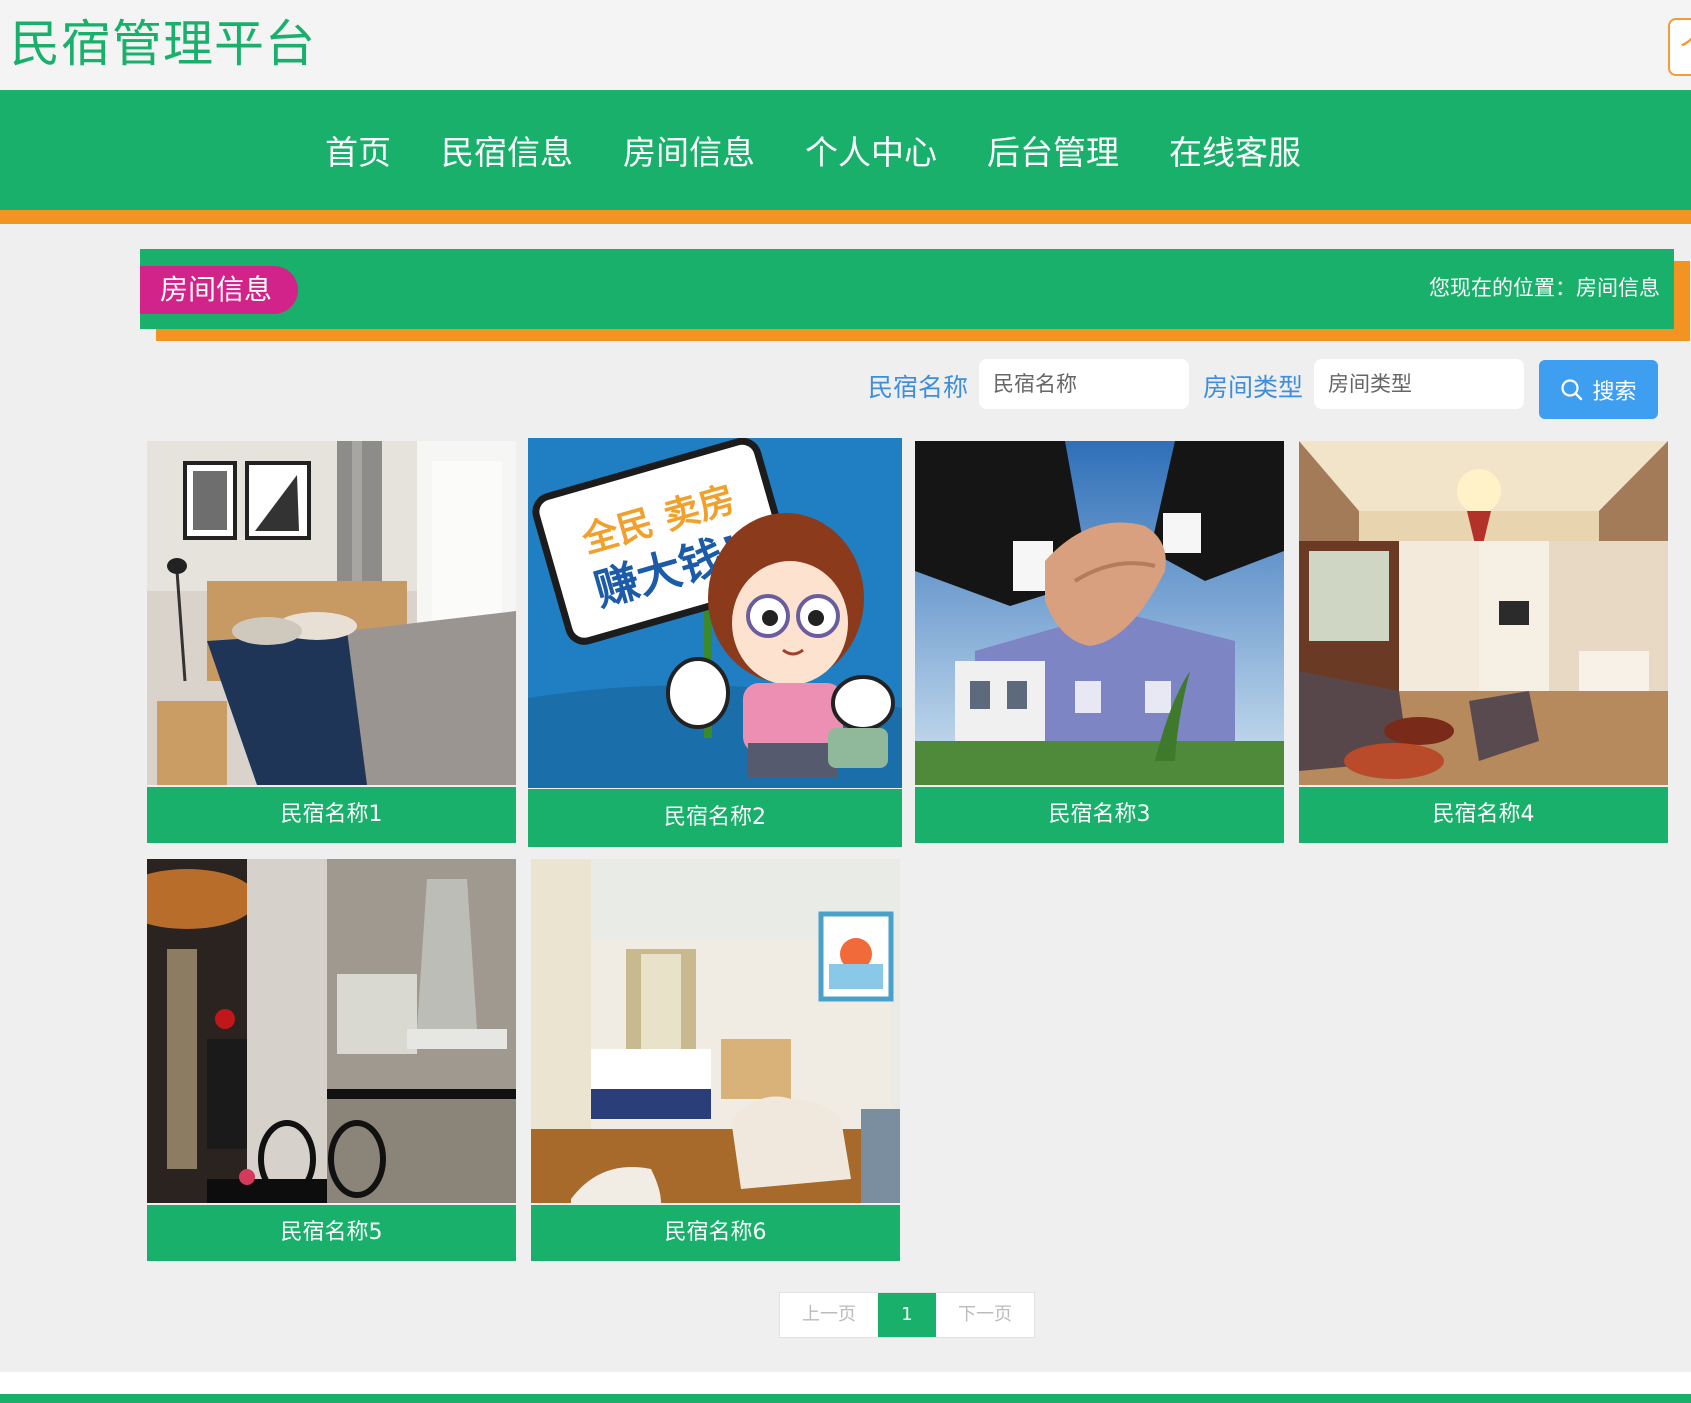 Image resolution: width=1691 pixels, height=1403 pixels. What do you see at coordinates (845, 1383) in the screenshot?
I see `footer-band` at bounding box center [845, 1383].